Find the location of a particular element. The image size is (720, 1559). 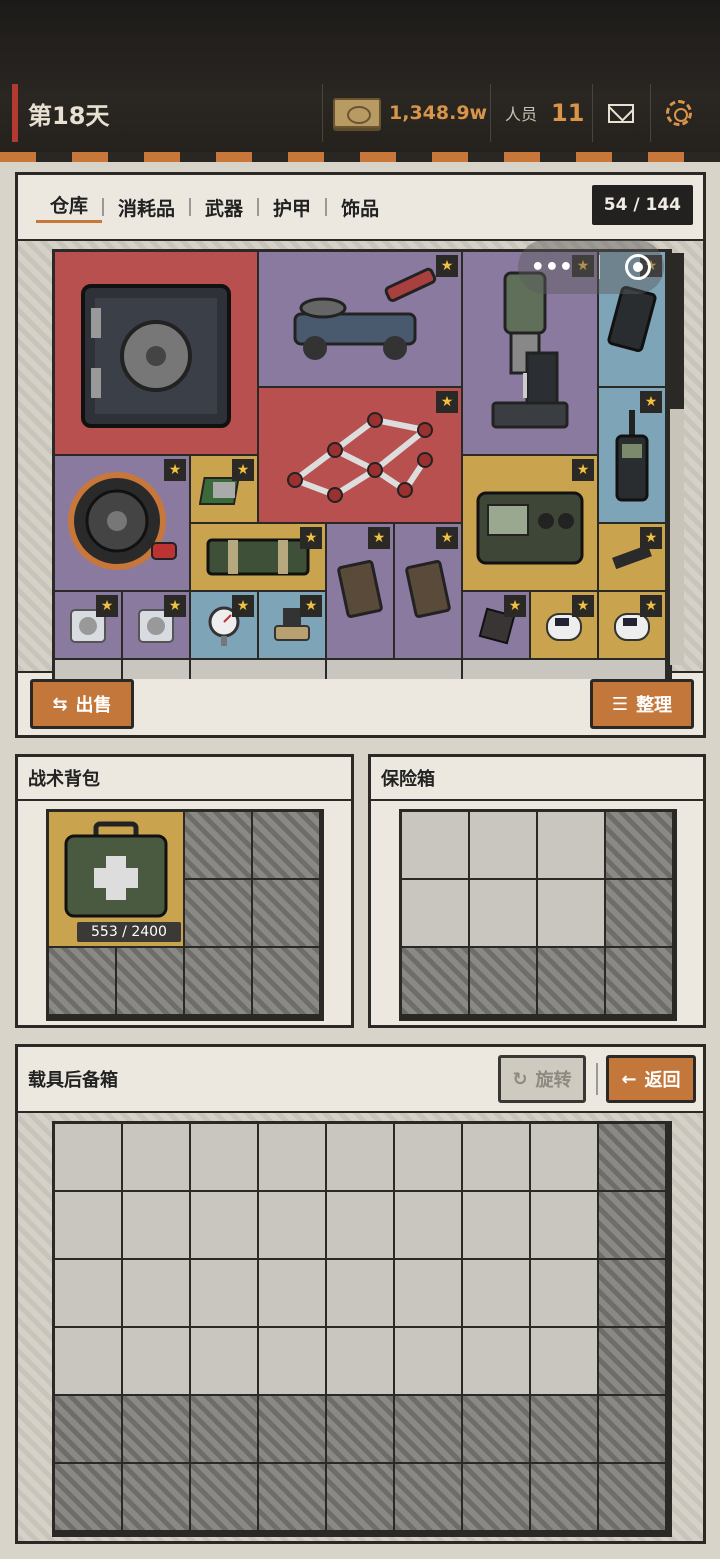

money-display: 1,348.9w is located at coordinates (404, 113).